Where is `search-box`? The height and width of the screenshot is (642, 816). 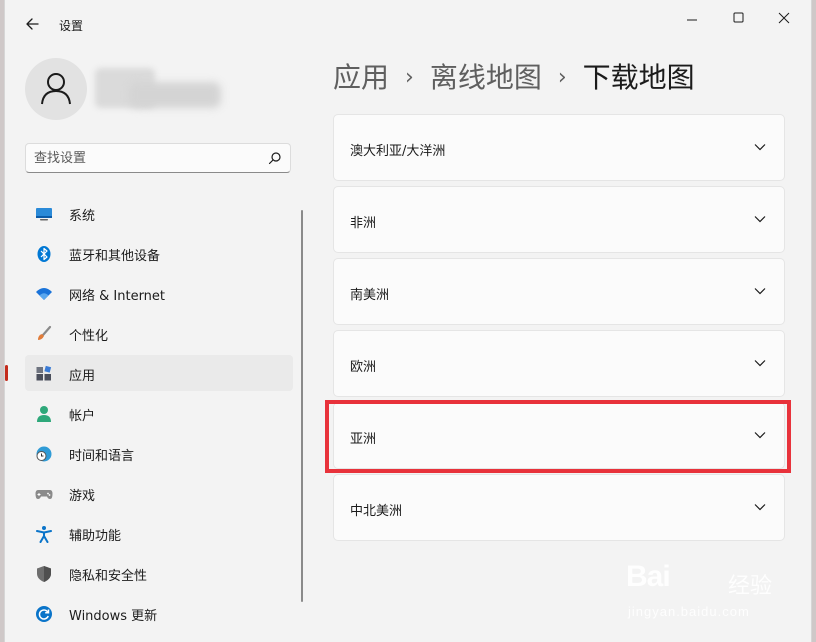
search-box is located at coordinates (158, 158).